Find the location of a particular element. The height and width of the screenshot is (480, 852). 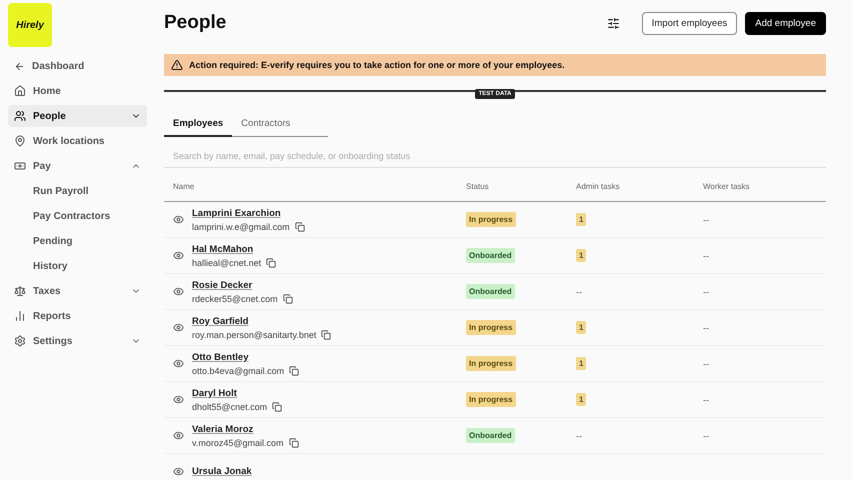

employee-name: Ursula Jonak is located at coordinates (222, 471).